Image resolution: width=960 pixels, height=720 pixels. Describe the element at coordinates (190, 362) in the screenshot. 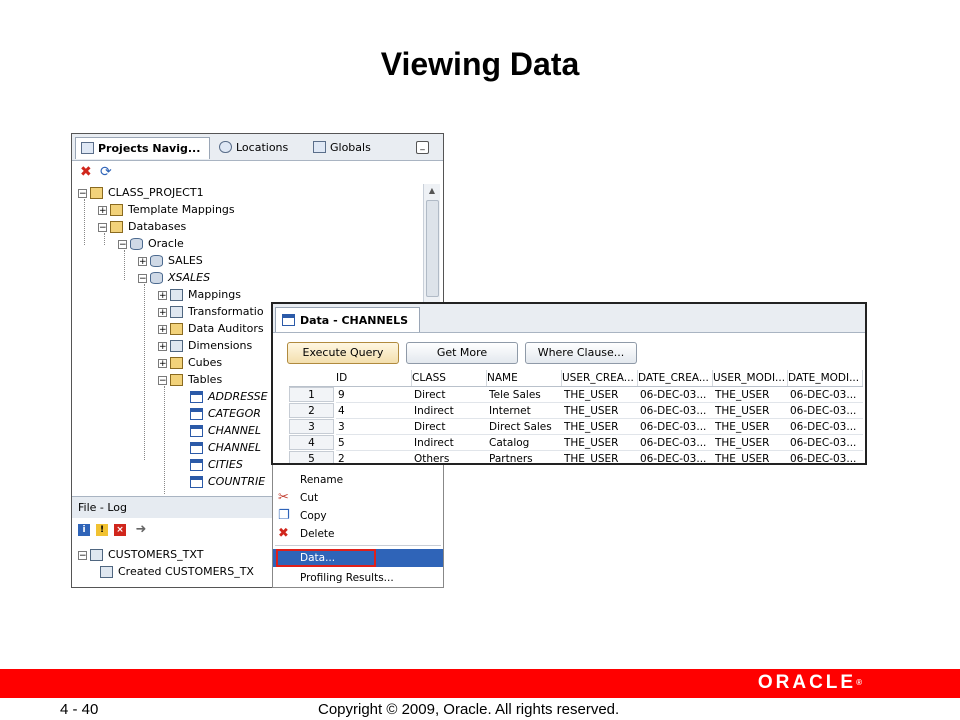

I see `tree-node: + Cubes` at that location.